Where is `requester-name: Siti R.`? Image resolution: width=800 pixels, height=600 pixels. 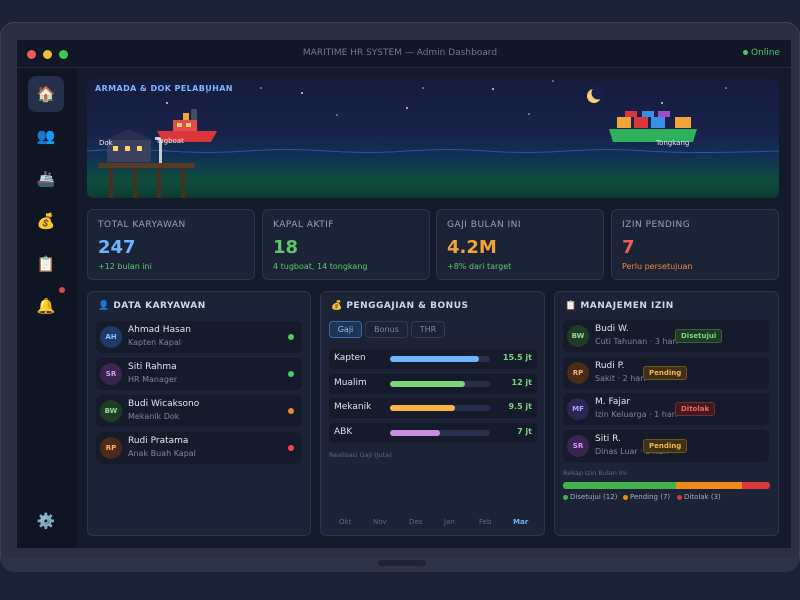 requester-name: Siti R. is located at coordinates (608, 438).